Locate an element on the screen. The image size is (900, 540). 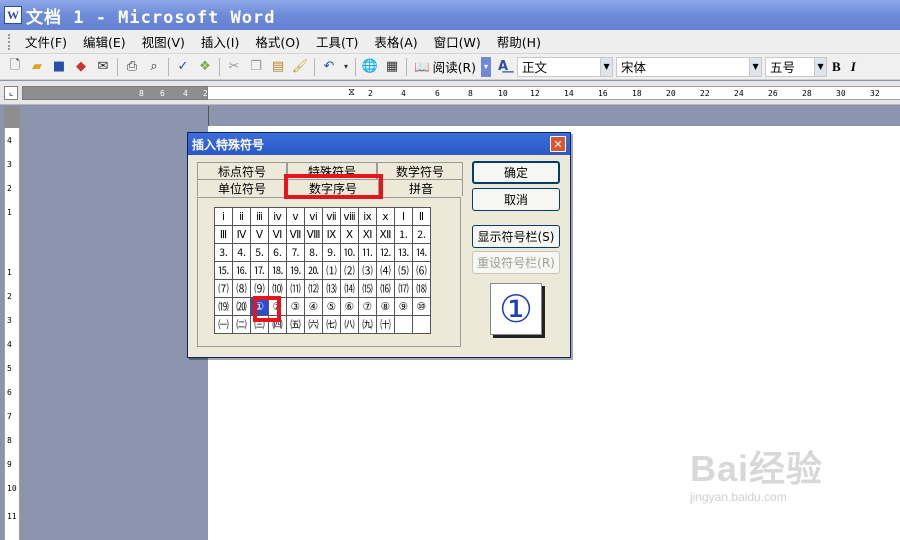
symbol-cell: ⑷ is located at coordinates (385, 270).